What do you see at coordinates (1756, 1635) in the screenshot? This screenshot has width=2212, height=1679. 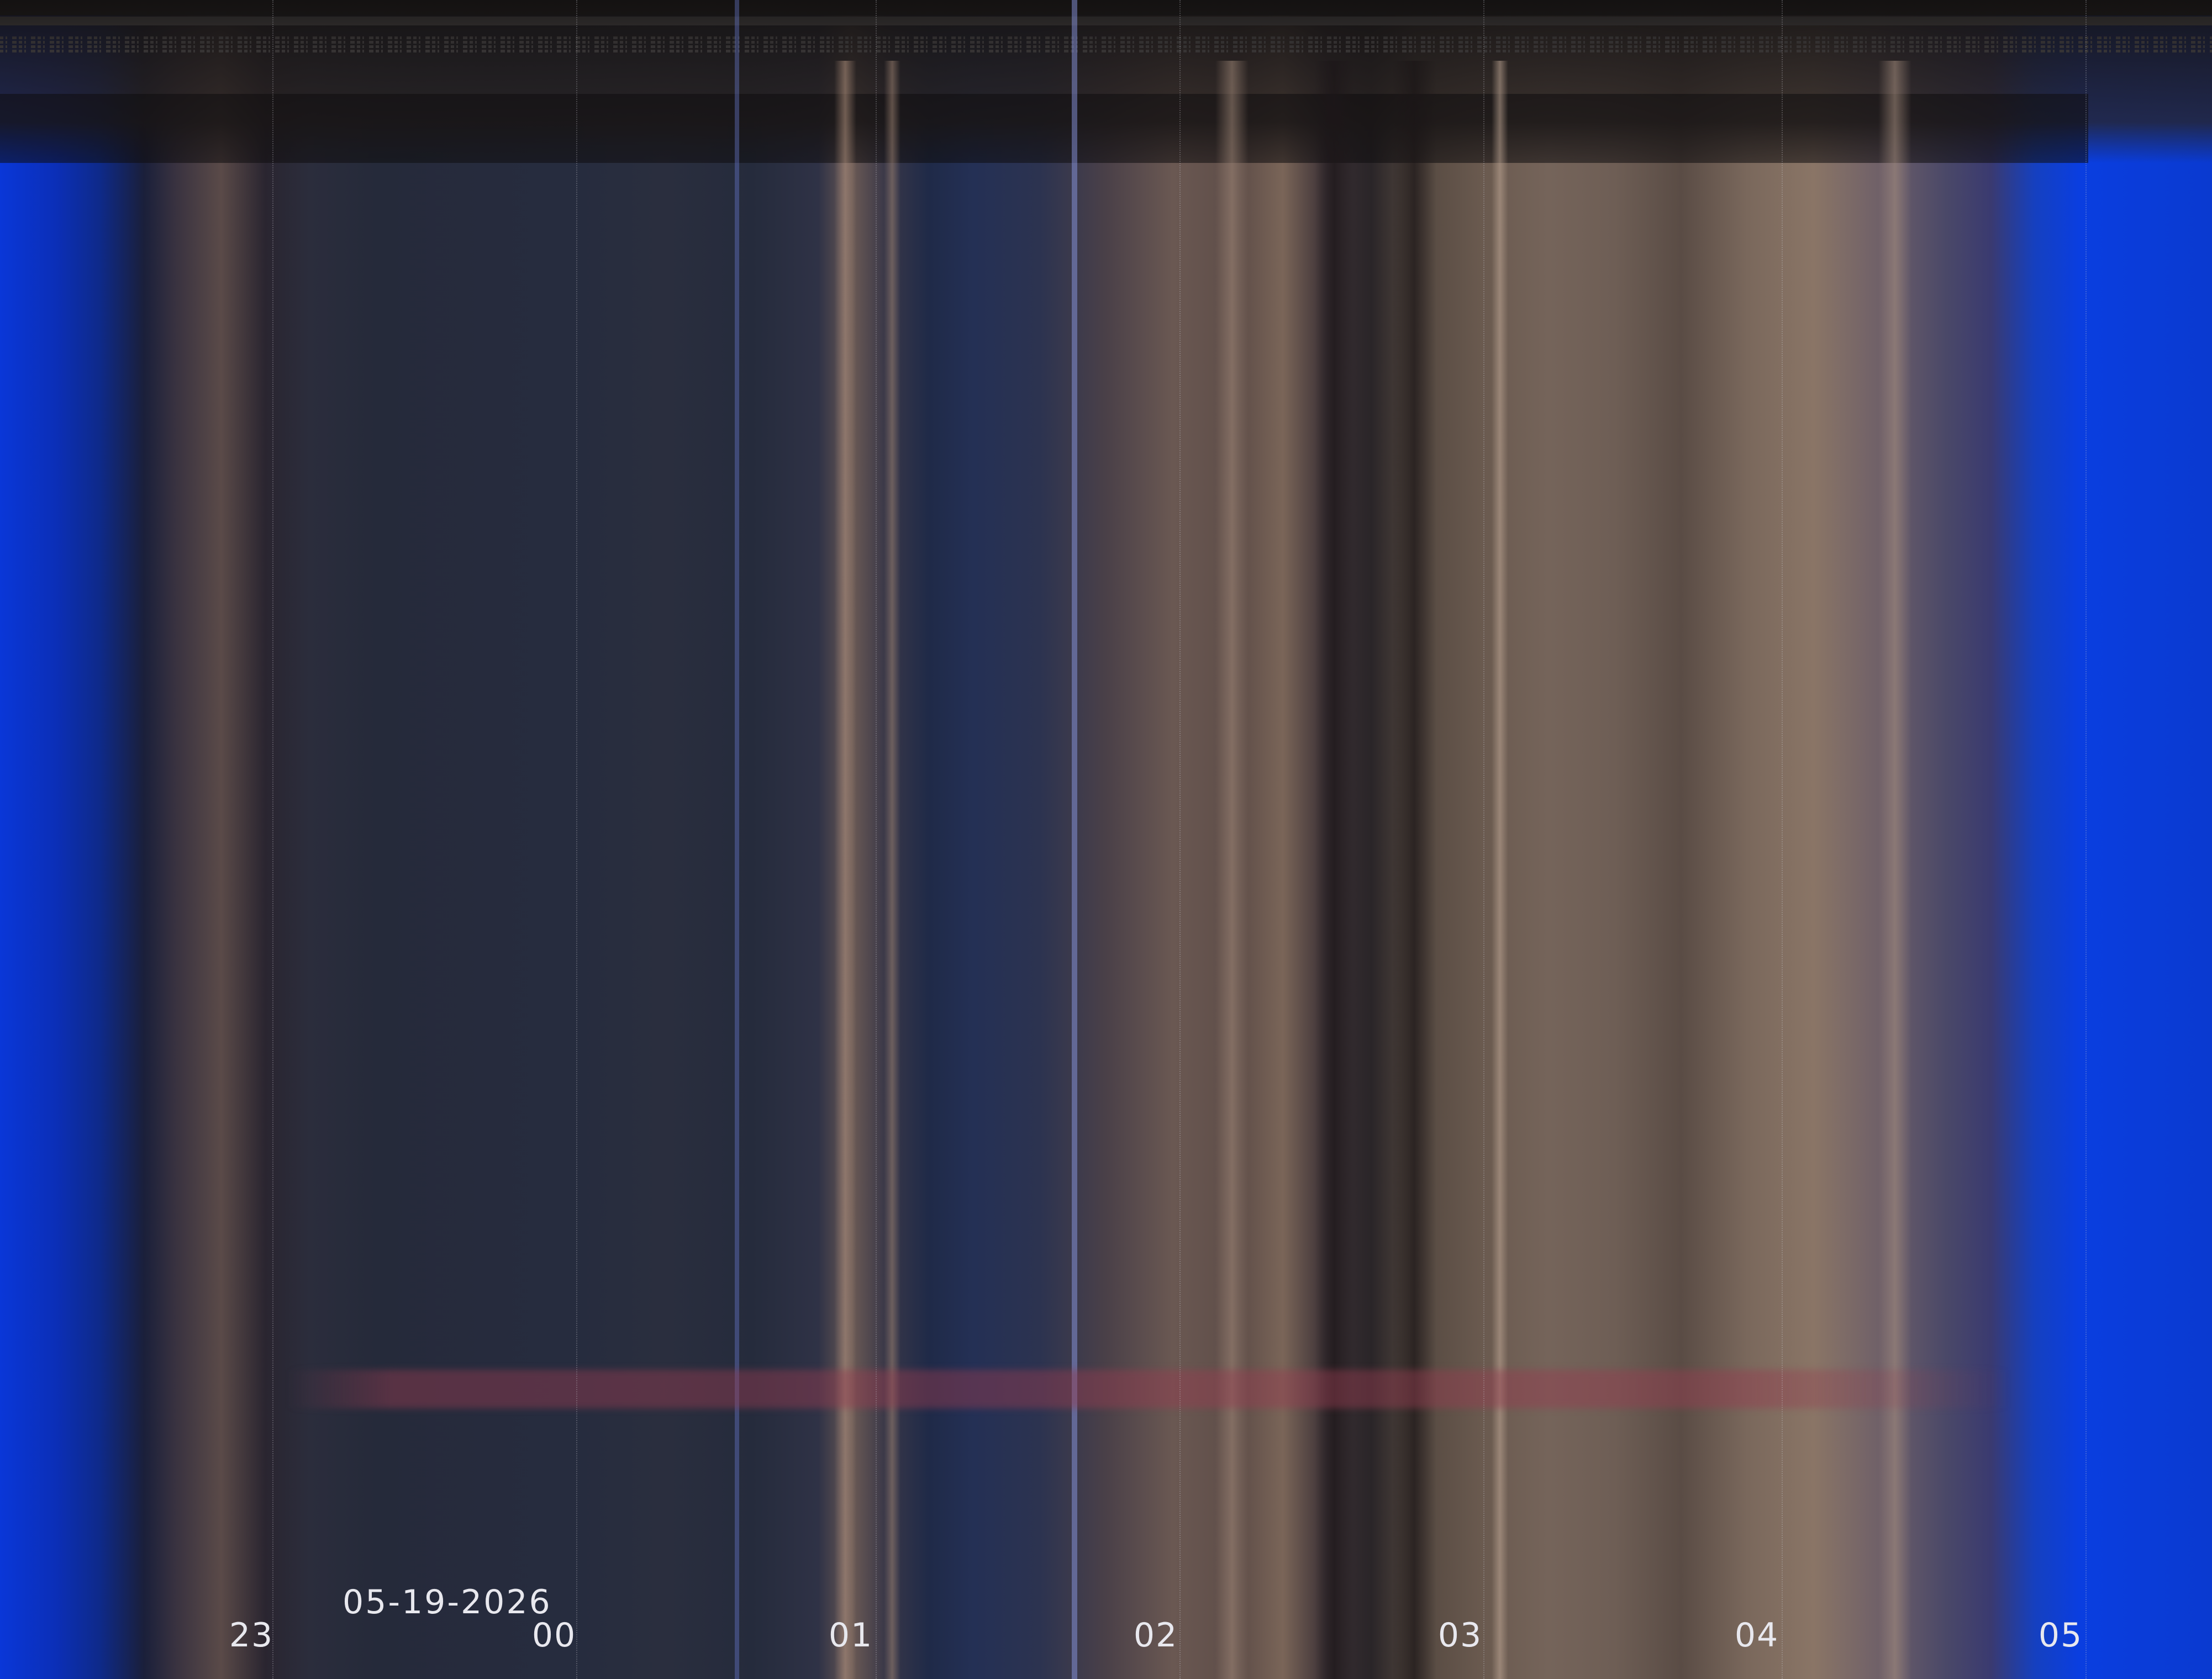 I see `tick-label: 04` at bounding box center [1756, 1635].